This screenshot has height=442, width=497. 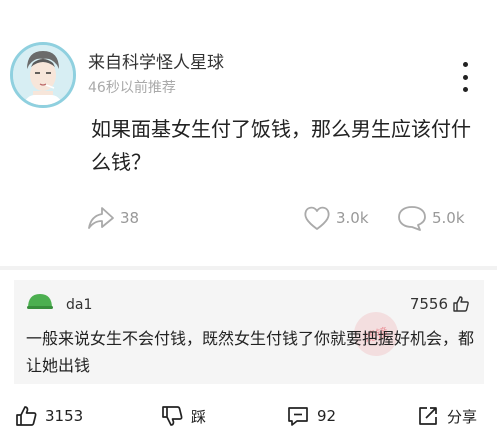 What do you see at coordinates (298, 416) in the screenshot?
I see `comment-square-icon` at bounding box center [298, 416].